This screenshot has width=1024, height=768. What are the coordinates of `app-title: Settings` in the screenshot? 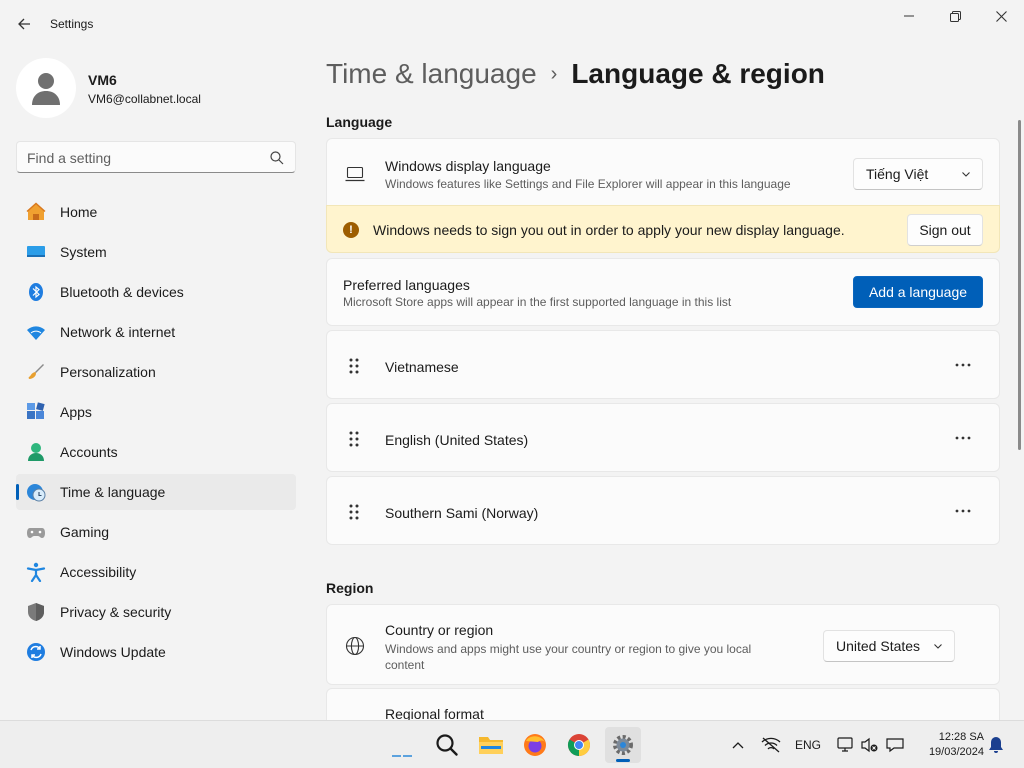 It's located at (72, 24).